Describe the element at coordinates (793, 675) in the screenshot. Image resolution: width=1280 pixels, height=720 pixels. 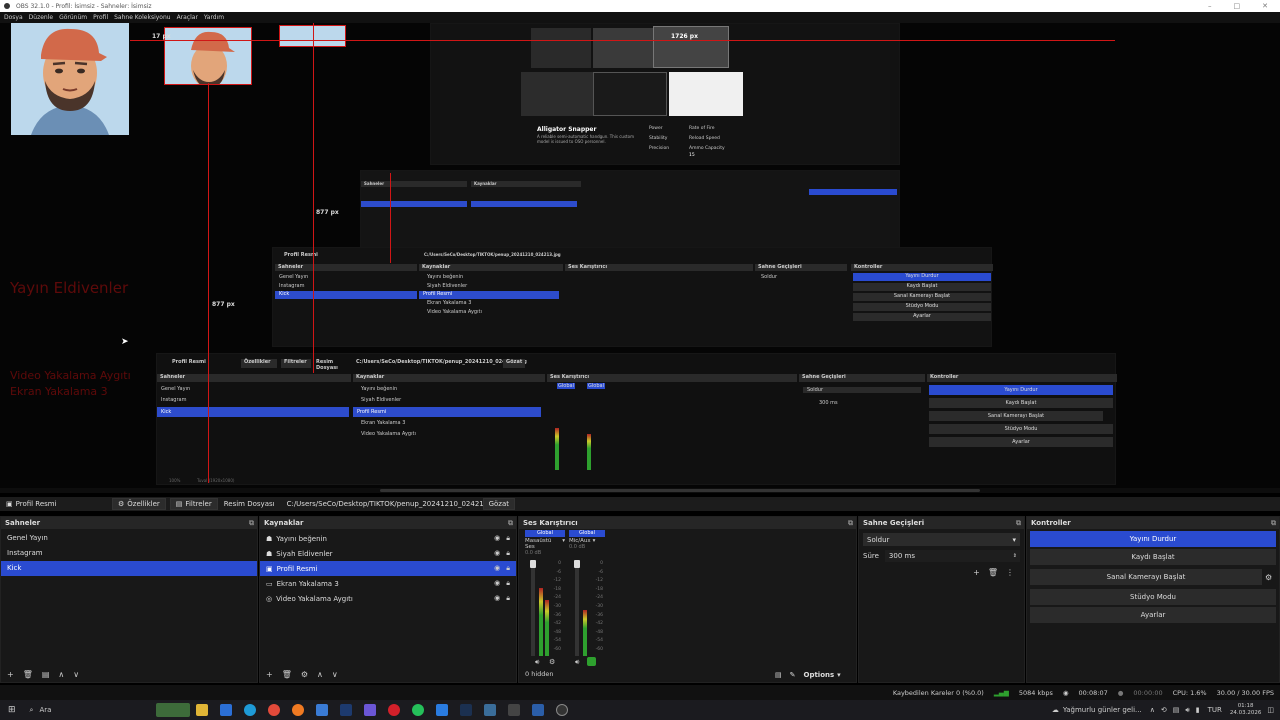
I see `pin-icon: ✎` at that location.